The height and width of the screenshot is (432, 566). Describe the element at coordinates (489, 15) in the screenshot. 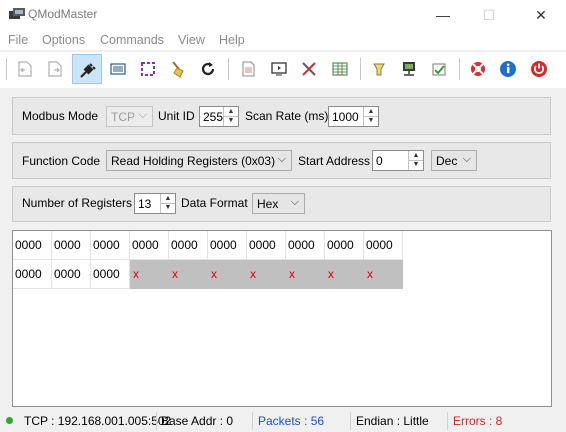

I see `maximize-button: ☐` at that location.